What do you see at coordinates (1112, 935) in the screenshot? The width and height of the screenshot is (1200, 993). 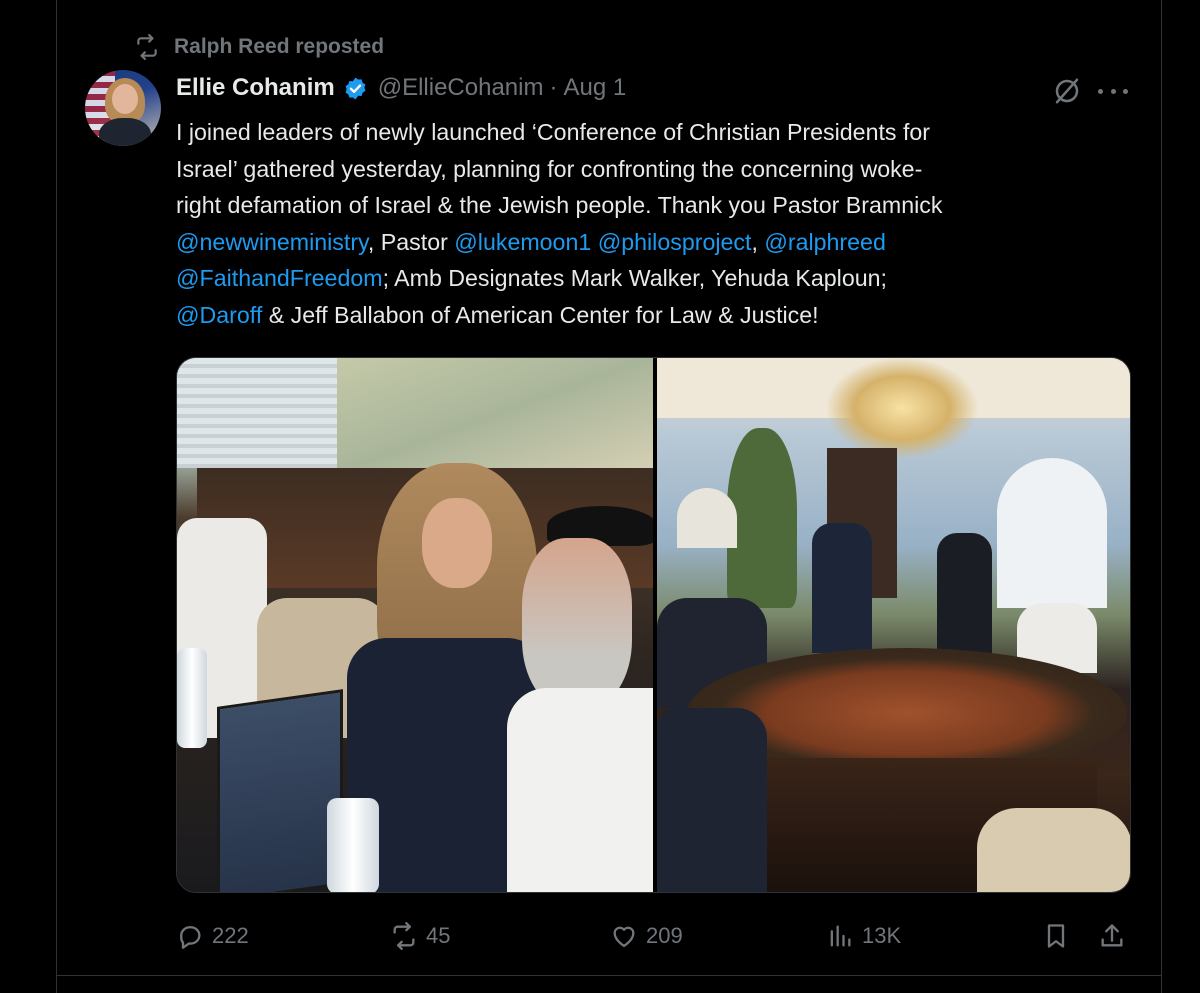 I see `share-icon` at bounding box center [1112, 935].